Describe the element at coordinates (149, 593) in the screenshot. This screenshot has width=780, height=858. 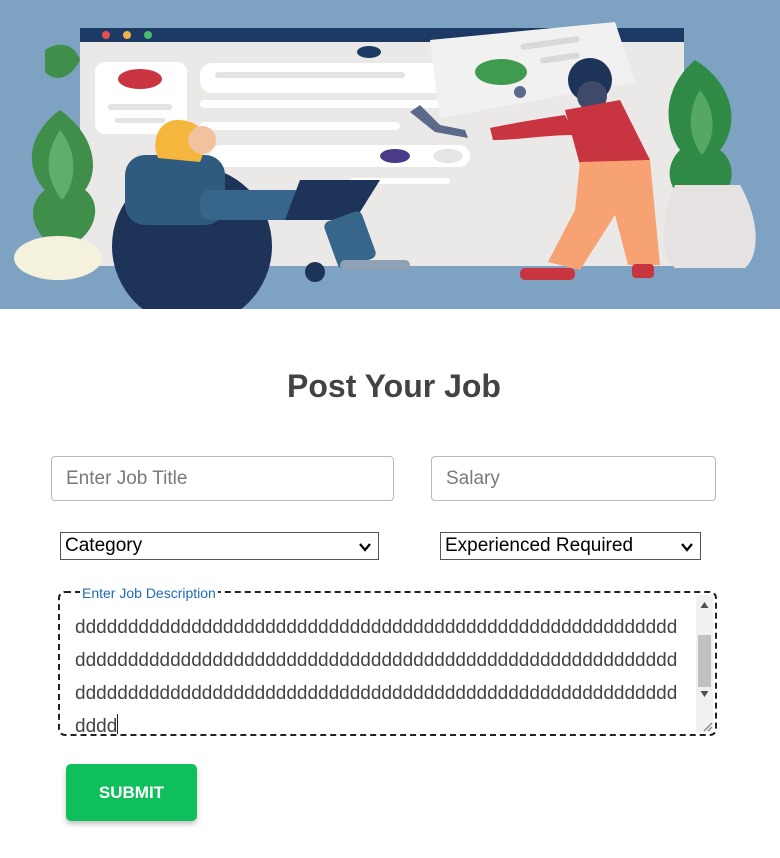
I see `job-description-label: Enter Job Description` at that location.